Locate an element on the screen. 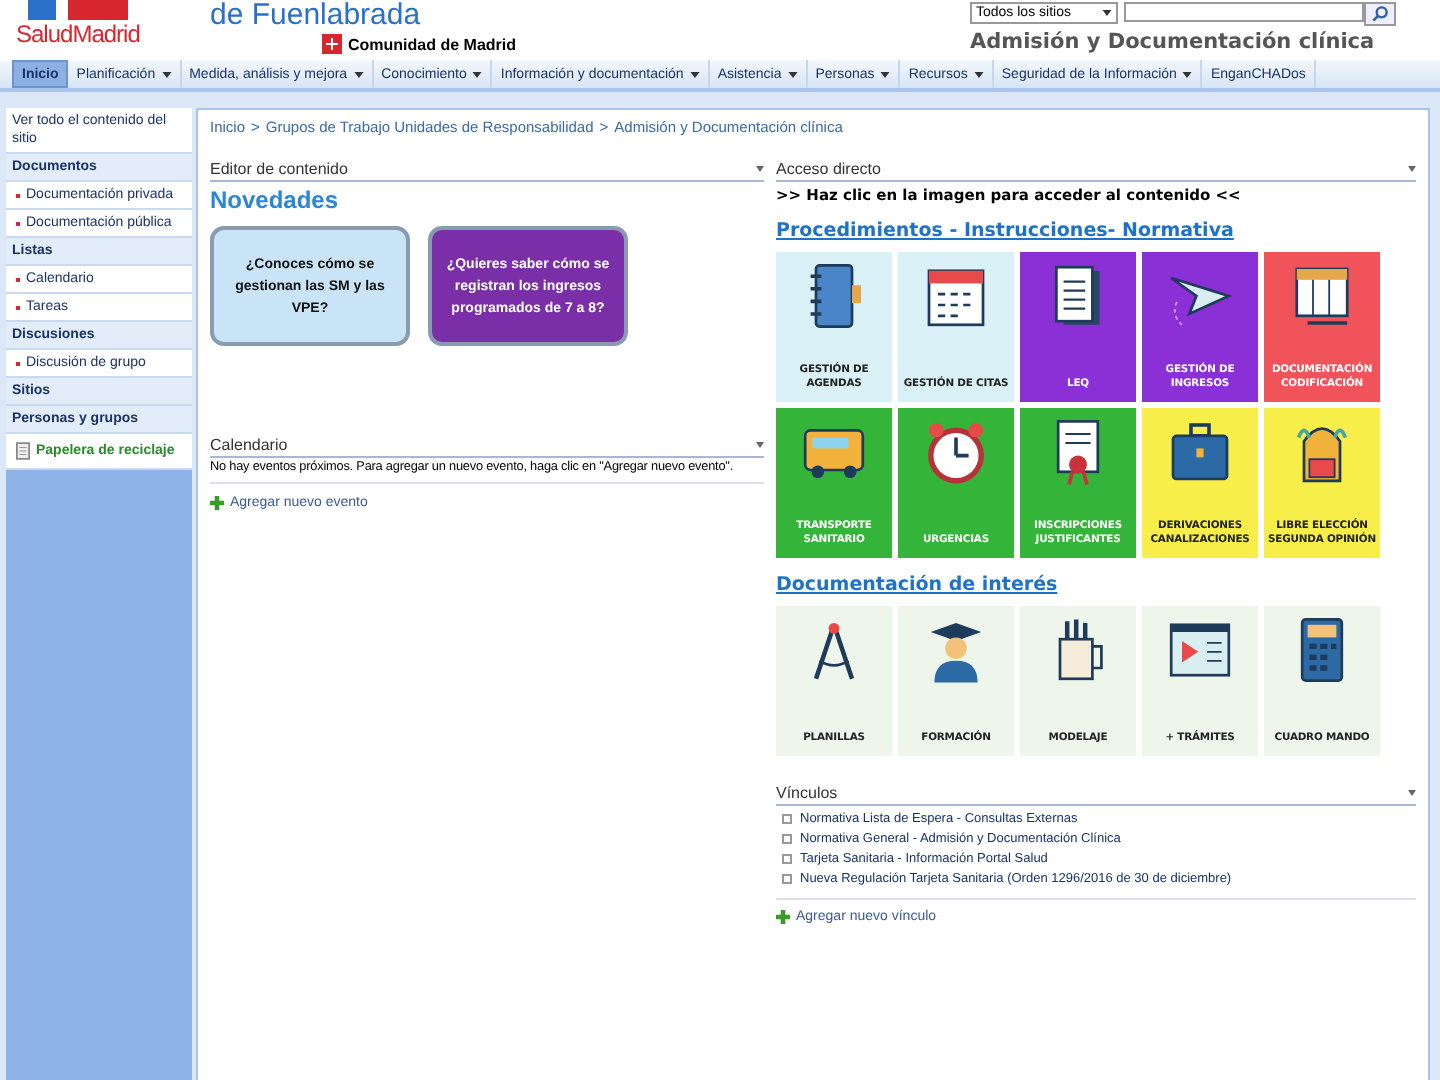  search-icon is located at coordinates (1380, 14).